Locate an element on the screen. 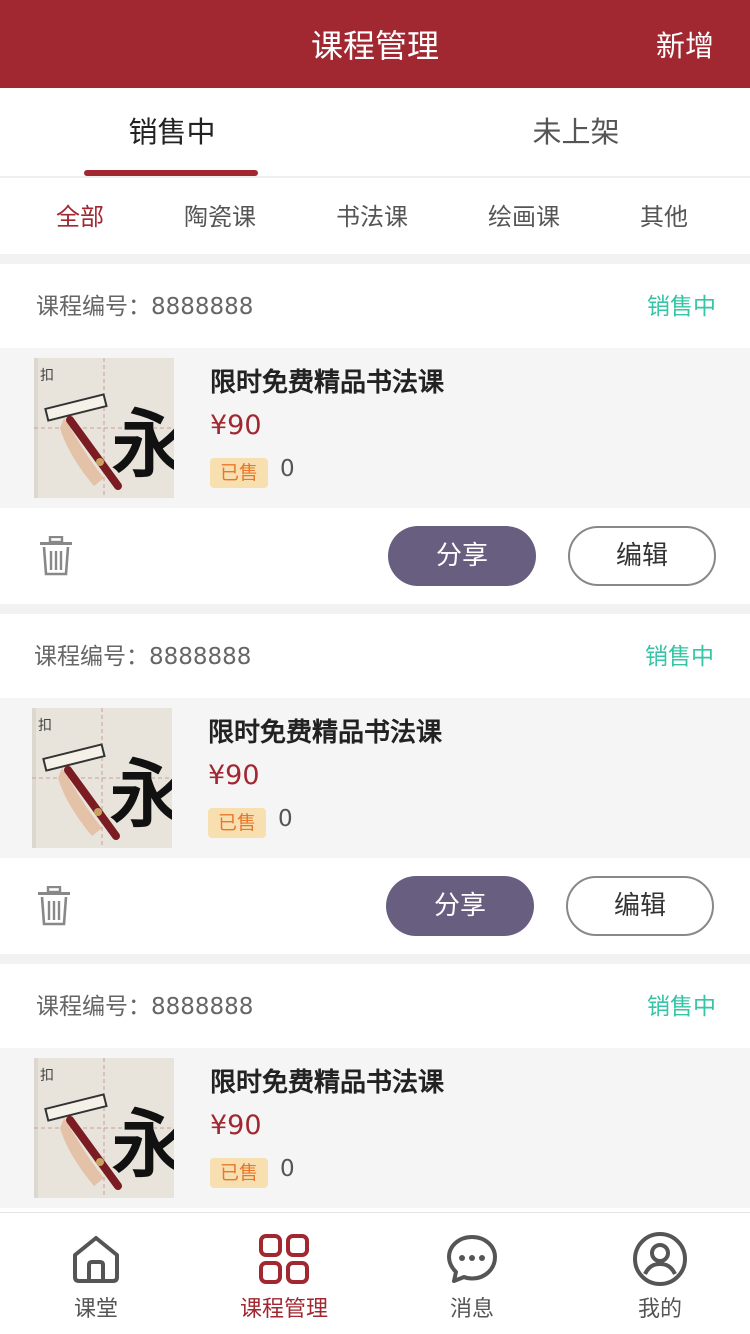 The height and width of the screenshot is (1334, 750). bottom-tab-bar: 课堂 课程管理 消息 我的 is located at coordinates (375, 1273).